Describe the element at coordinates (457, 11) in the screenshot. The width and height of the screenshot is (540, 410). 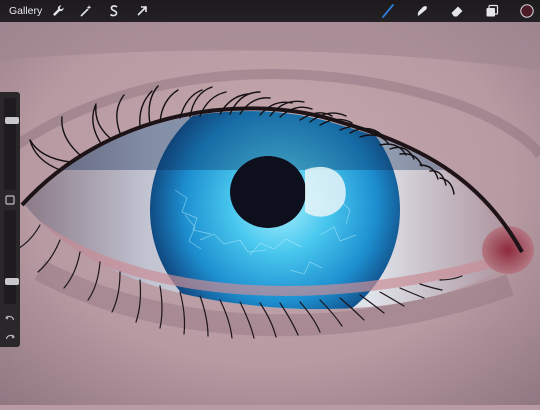
I see `eraser-icon` at that location.